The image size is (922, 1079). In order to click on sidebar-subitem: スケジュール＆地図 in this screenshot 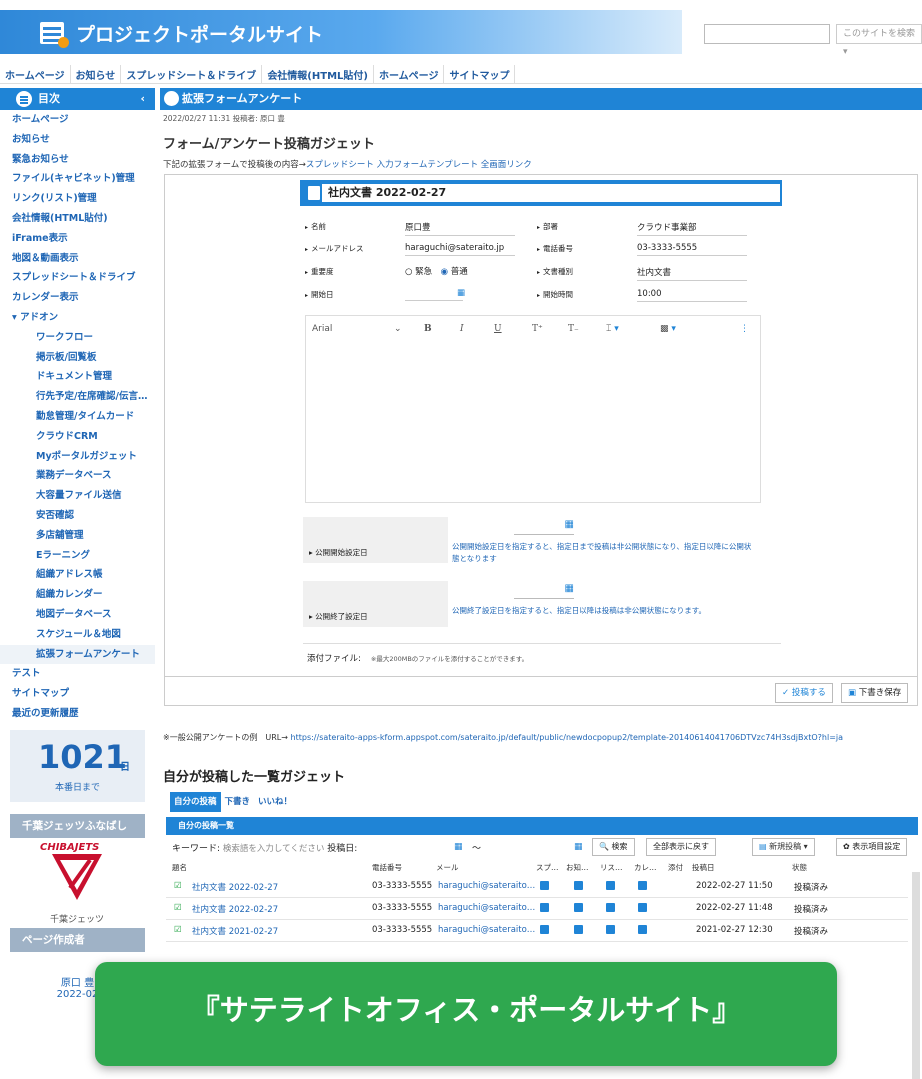, I will do `click(77, 635)`.